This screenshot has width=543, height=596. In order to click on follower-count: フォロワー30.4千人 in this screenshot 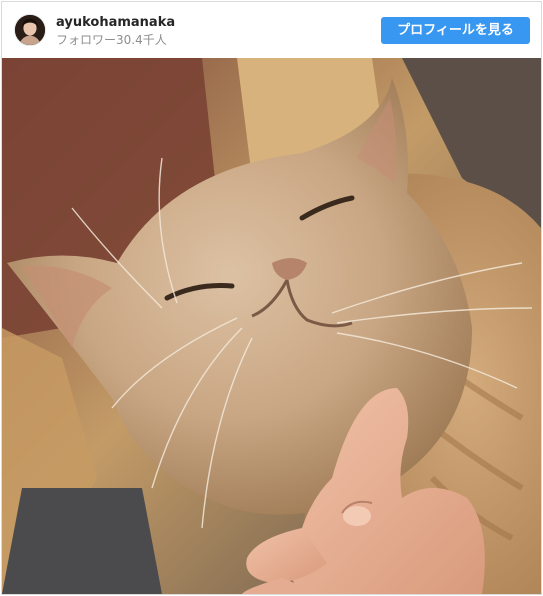, I will do `click(111, 40)`.